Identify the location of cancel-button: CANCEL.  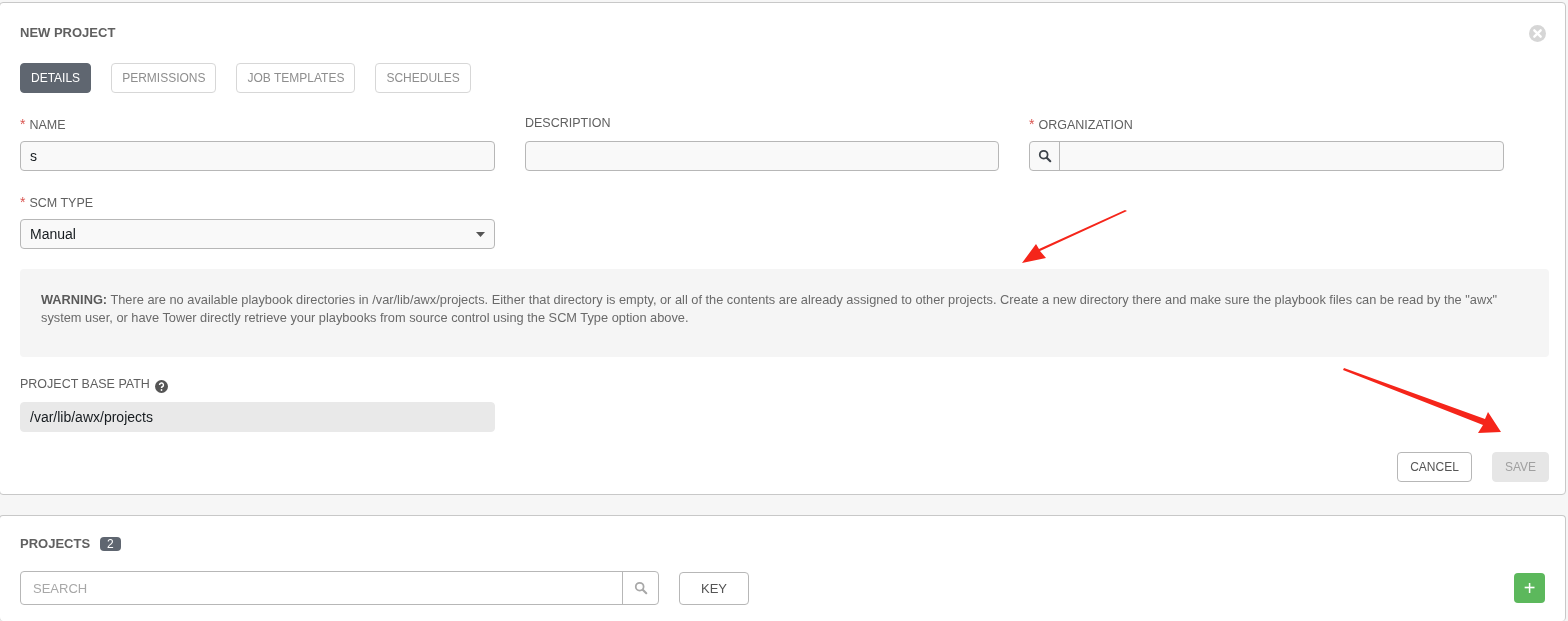
(1434, 467).